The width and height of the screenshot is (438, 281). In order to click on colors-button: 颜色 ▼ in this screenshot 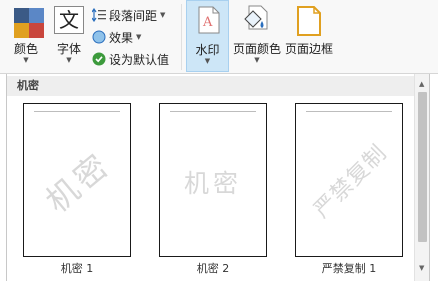, I will do `click(26, 36)`.